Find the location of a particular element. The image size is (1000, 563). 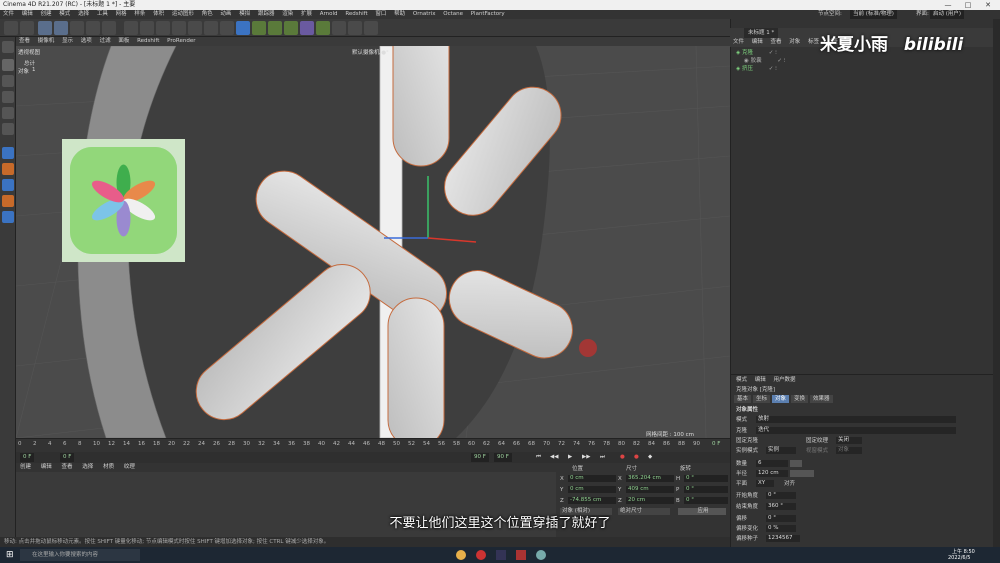

attr-radius-slider is located at coordinates (802, 473).